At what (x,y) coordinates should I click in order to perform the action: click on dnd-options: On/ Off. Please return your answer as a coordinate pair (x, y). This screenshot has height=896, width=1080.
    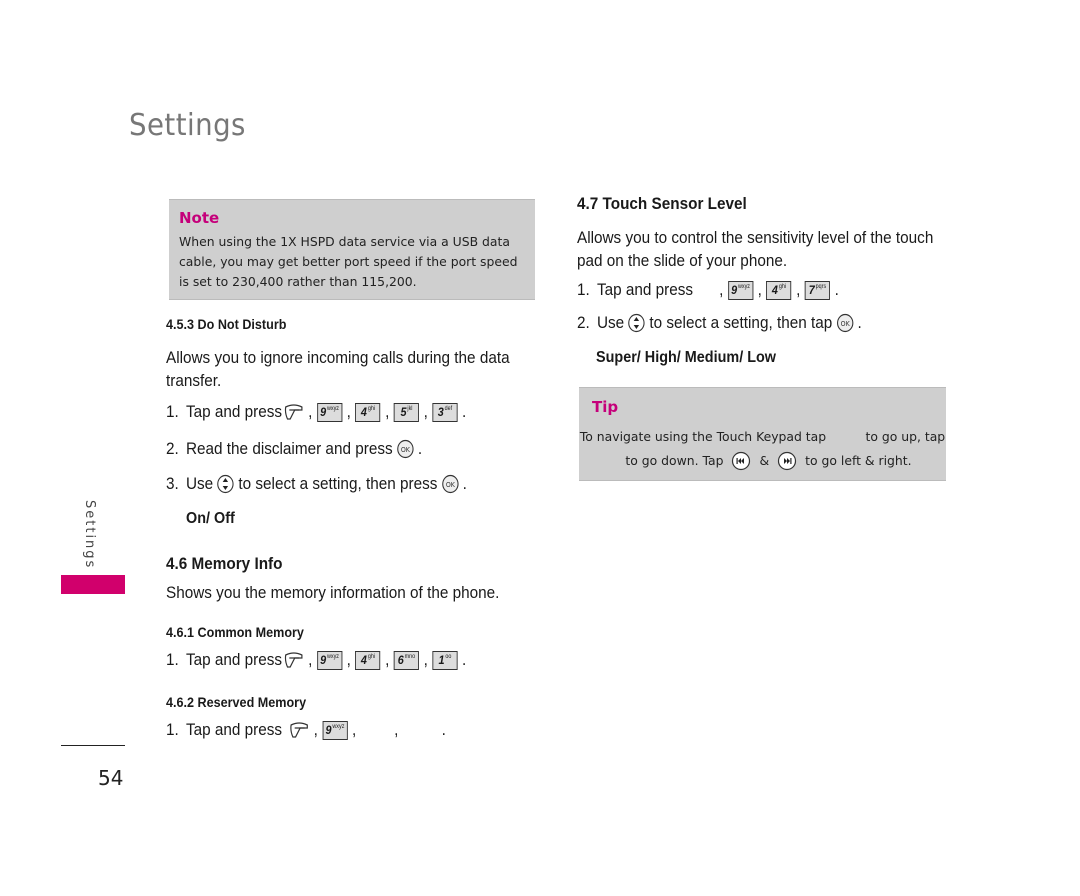
    Looking at the image, I should click on (210, 518).